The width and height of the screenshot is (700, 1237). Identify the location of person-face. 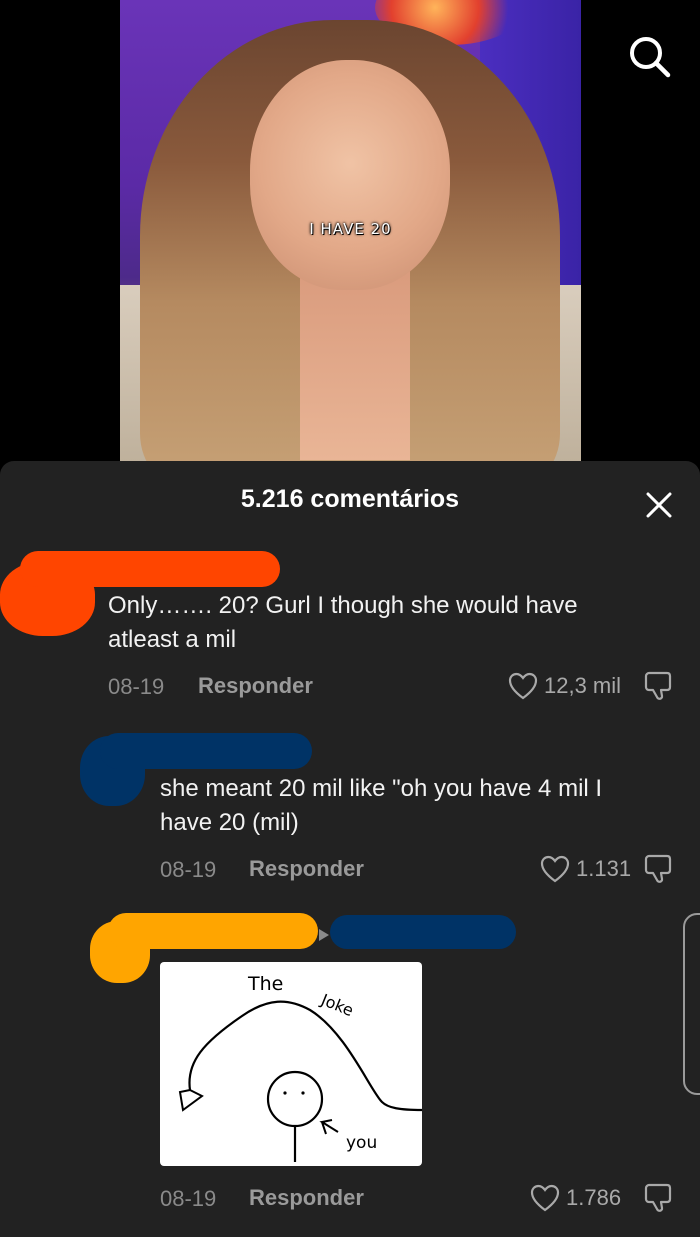
(350, 175).